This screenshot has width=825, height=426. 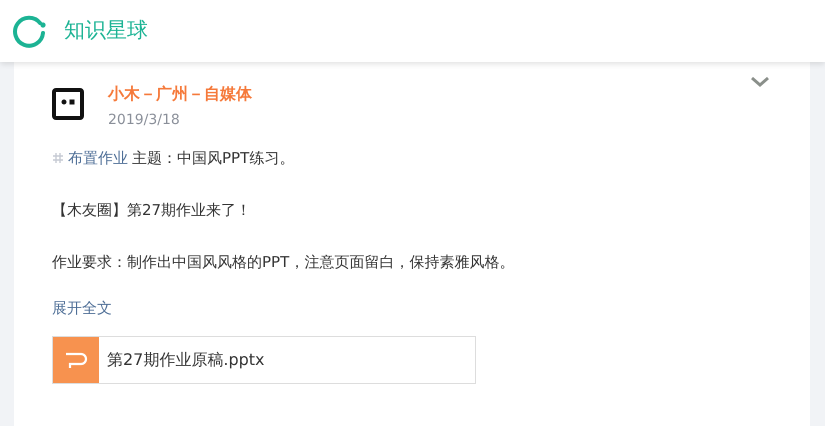 I want to click on post-date: 2019/3/18, so click(x=144, y=120).